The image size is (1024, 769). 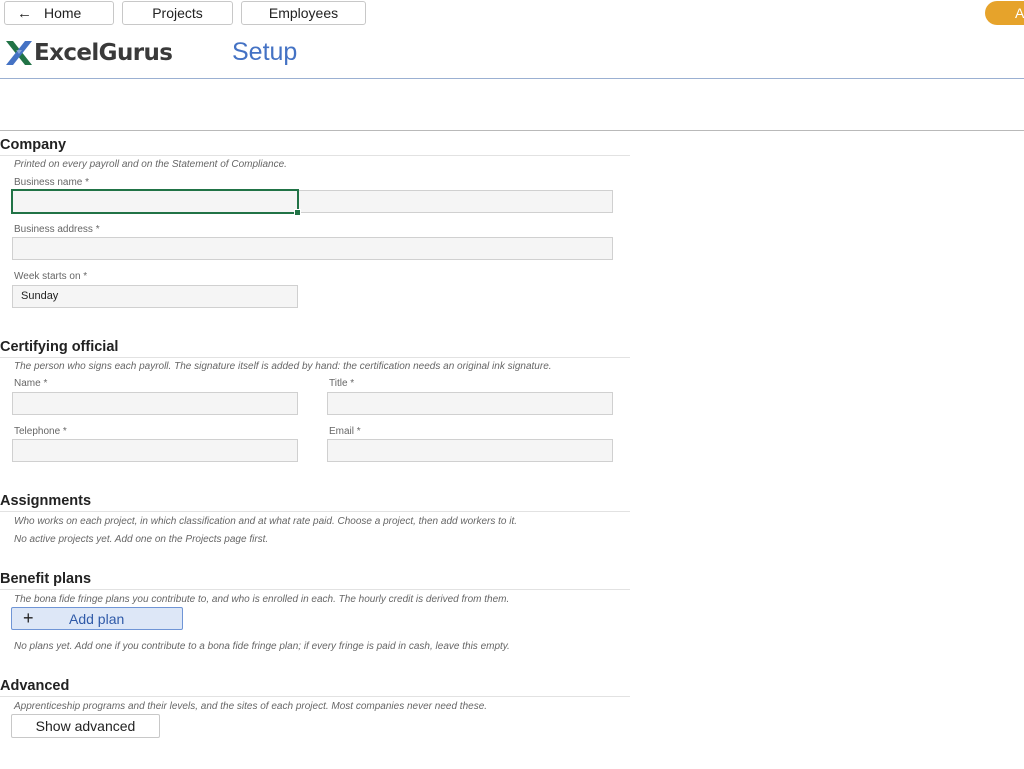 I want to click on add-plan-label: Add plan, so click(x=97, y=619).